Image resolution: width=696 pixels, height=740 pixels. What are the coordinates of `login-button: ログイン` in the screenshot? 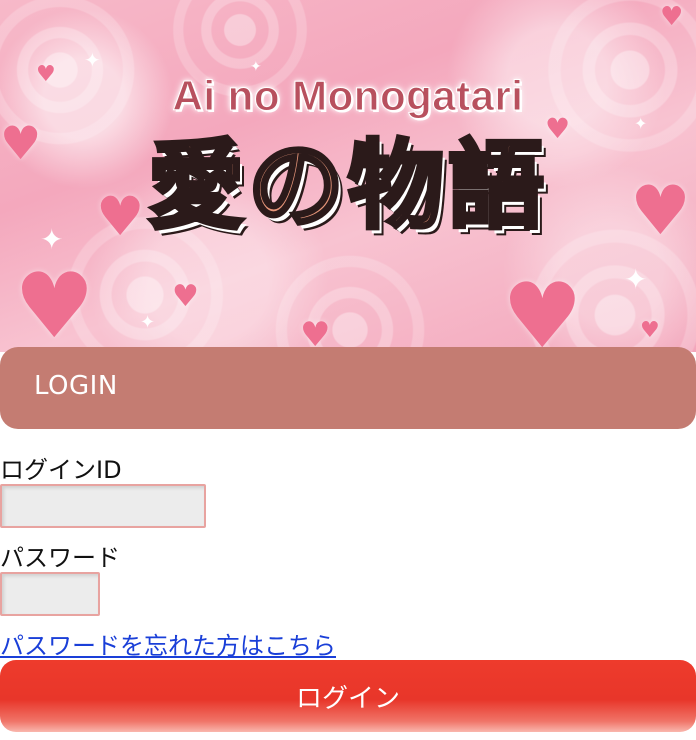 It's located at (348, 696).